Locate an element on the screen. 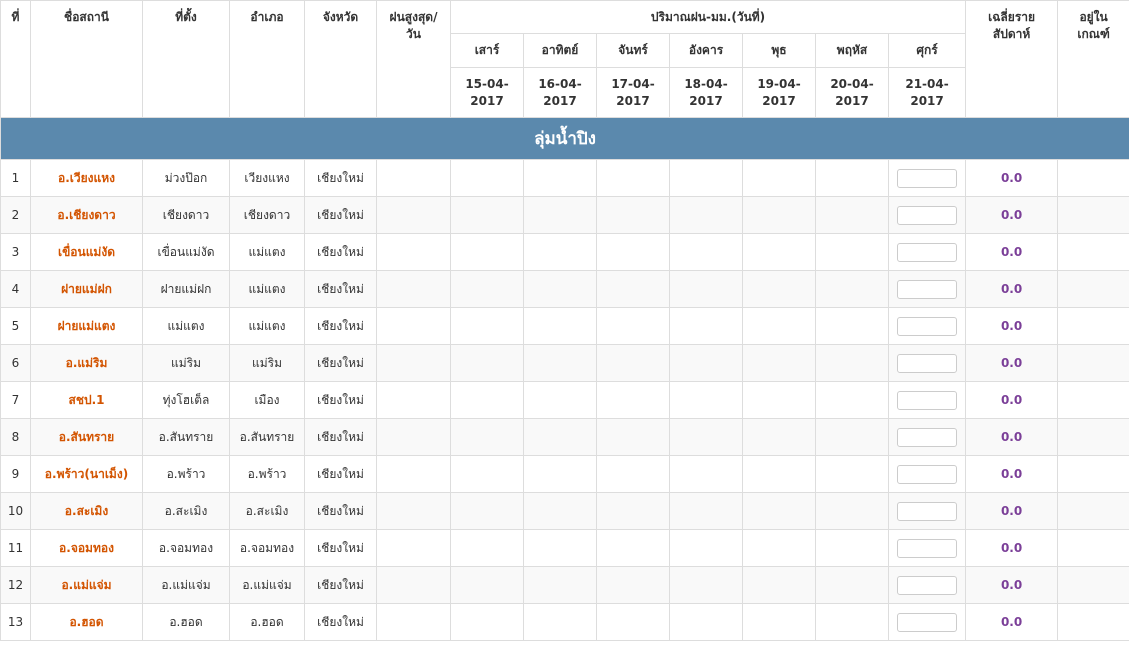 This screenshot has height=646, width=1129. header-criteria-line2: เกณฑ์ is located at coordinates (1093, 34).